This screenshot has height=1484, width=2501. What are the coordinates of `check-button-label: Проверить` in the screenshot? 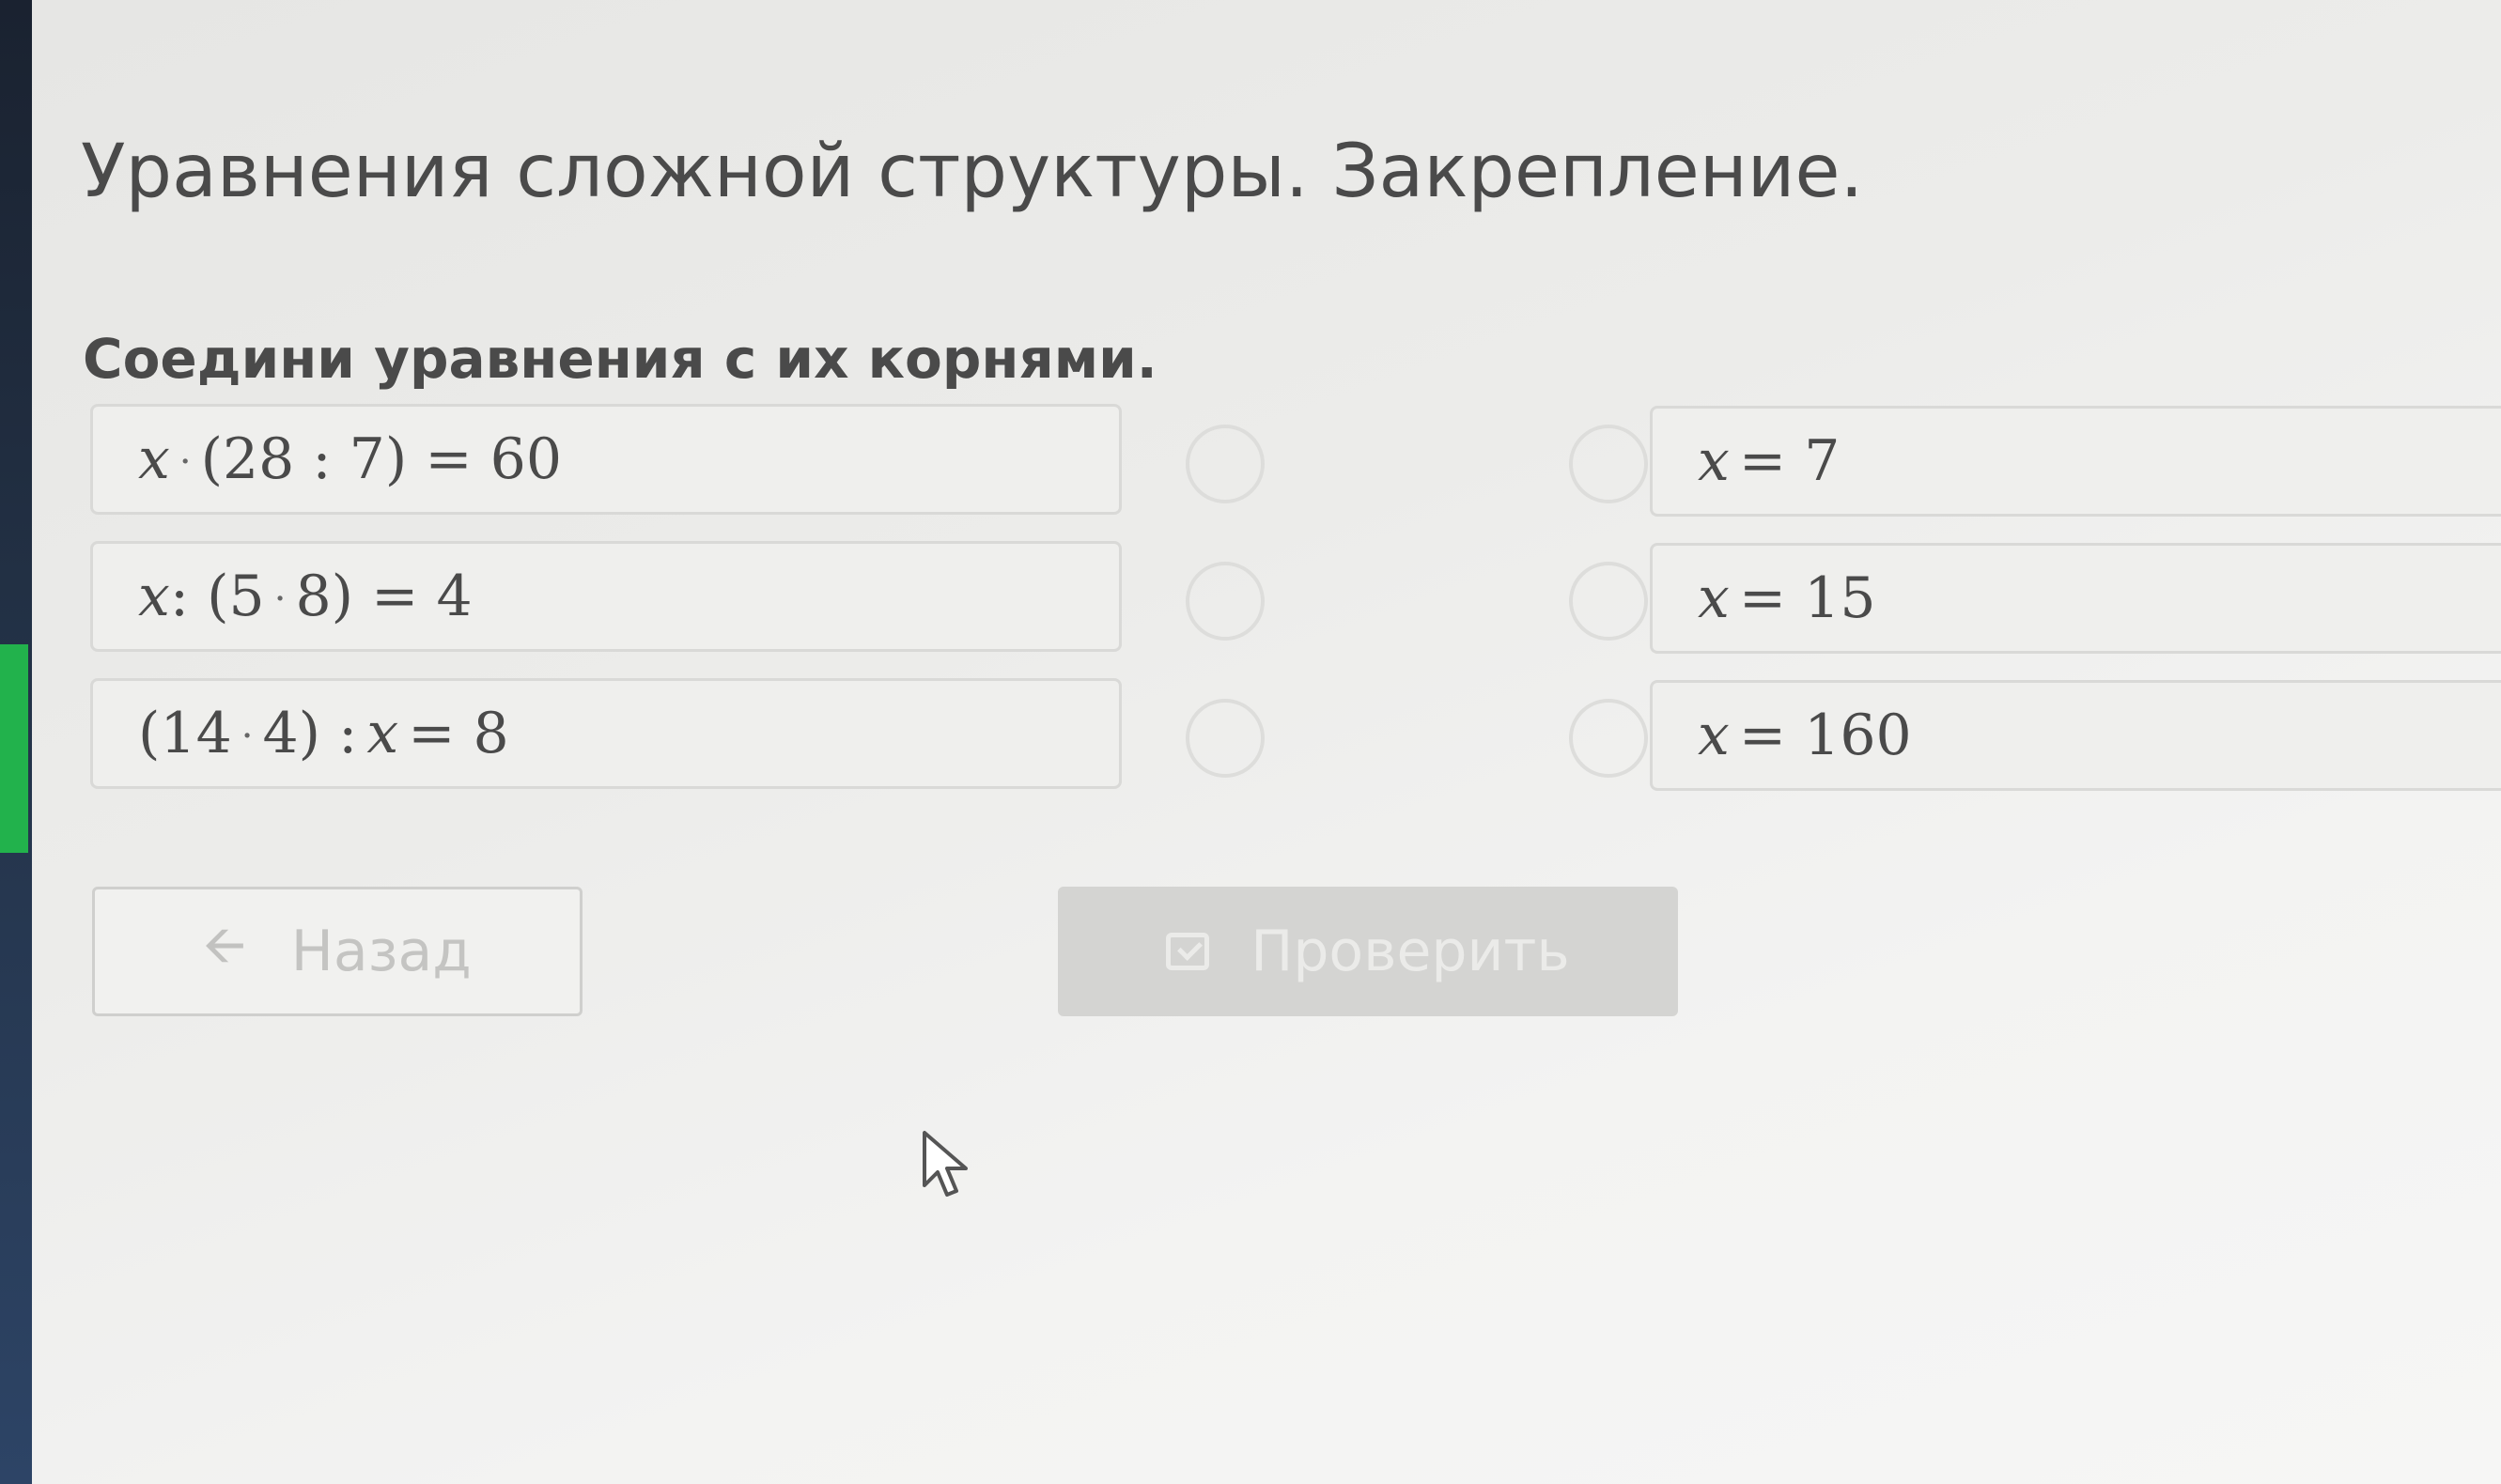 It's located at (1410, 951).